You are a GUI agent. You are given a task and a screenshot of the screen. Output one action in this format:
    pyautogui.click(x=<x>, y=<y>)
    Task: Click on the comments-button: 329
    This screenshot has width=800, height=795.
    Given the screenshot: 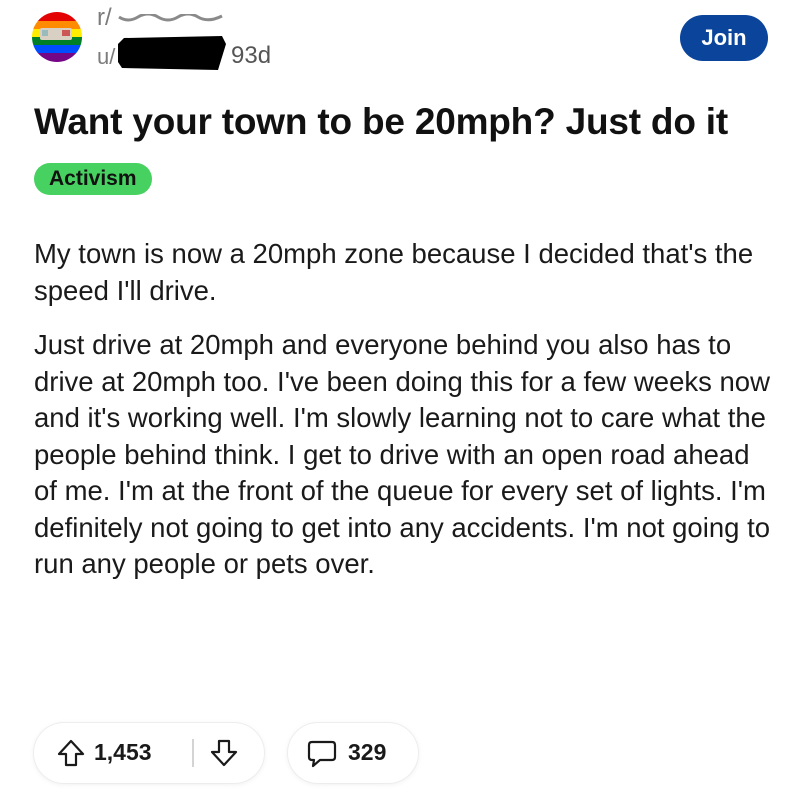 What is the action you would take?
    pyautogui.click(x=353, y=753)
    